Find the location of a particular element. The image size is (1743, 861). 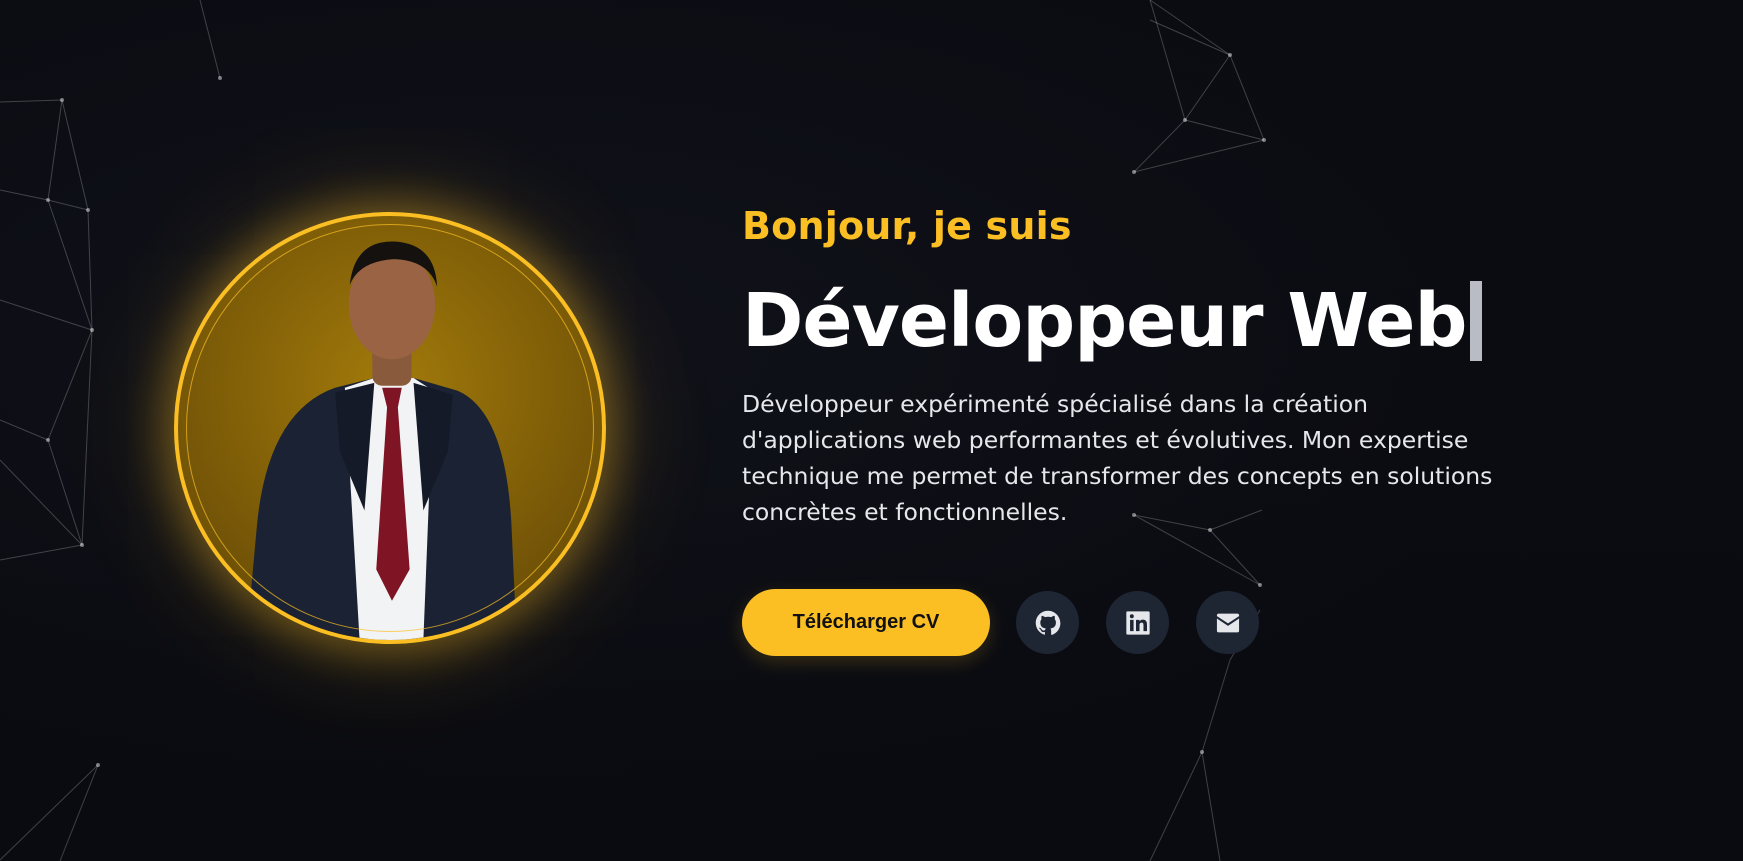

download-cv-button: Télécharger CV is located at coordinates (866, 622).